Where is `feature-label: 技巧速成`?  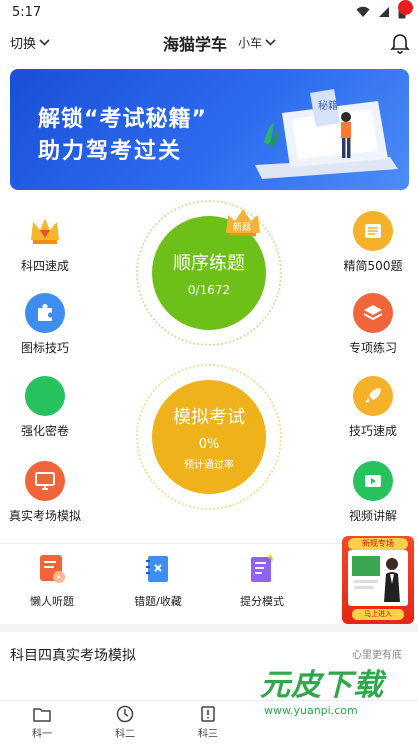 feature-label: 技巧速成 is located at coordinates (372, 431).